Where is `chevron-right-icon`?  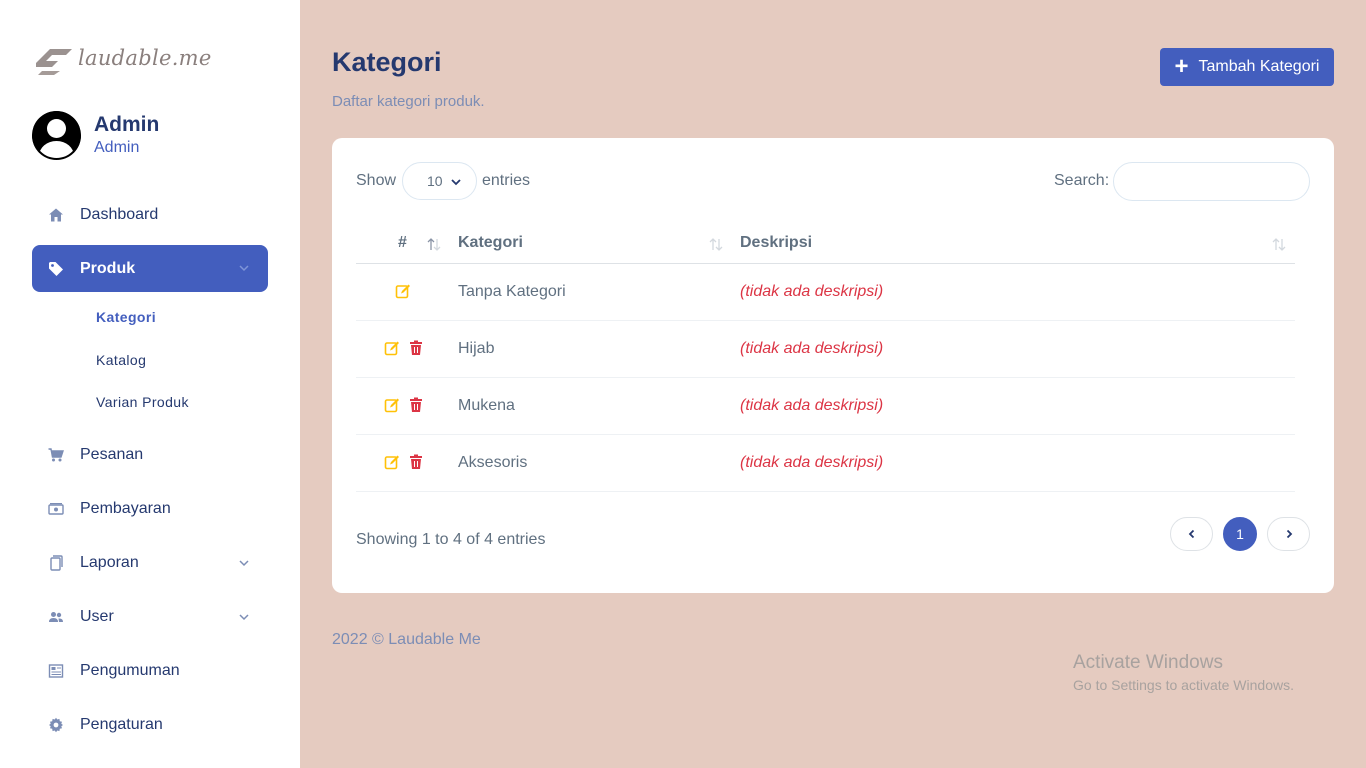 chevron-right-icon is located at coordinates (1289, 534).